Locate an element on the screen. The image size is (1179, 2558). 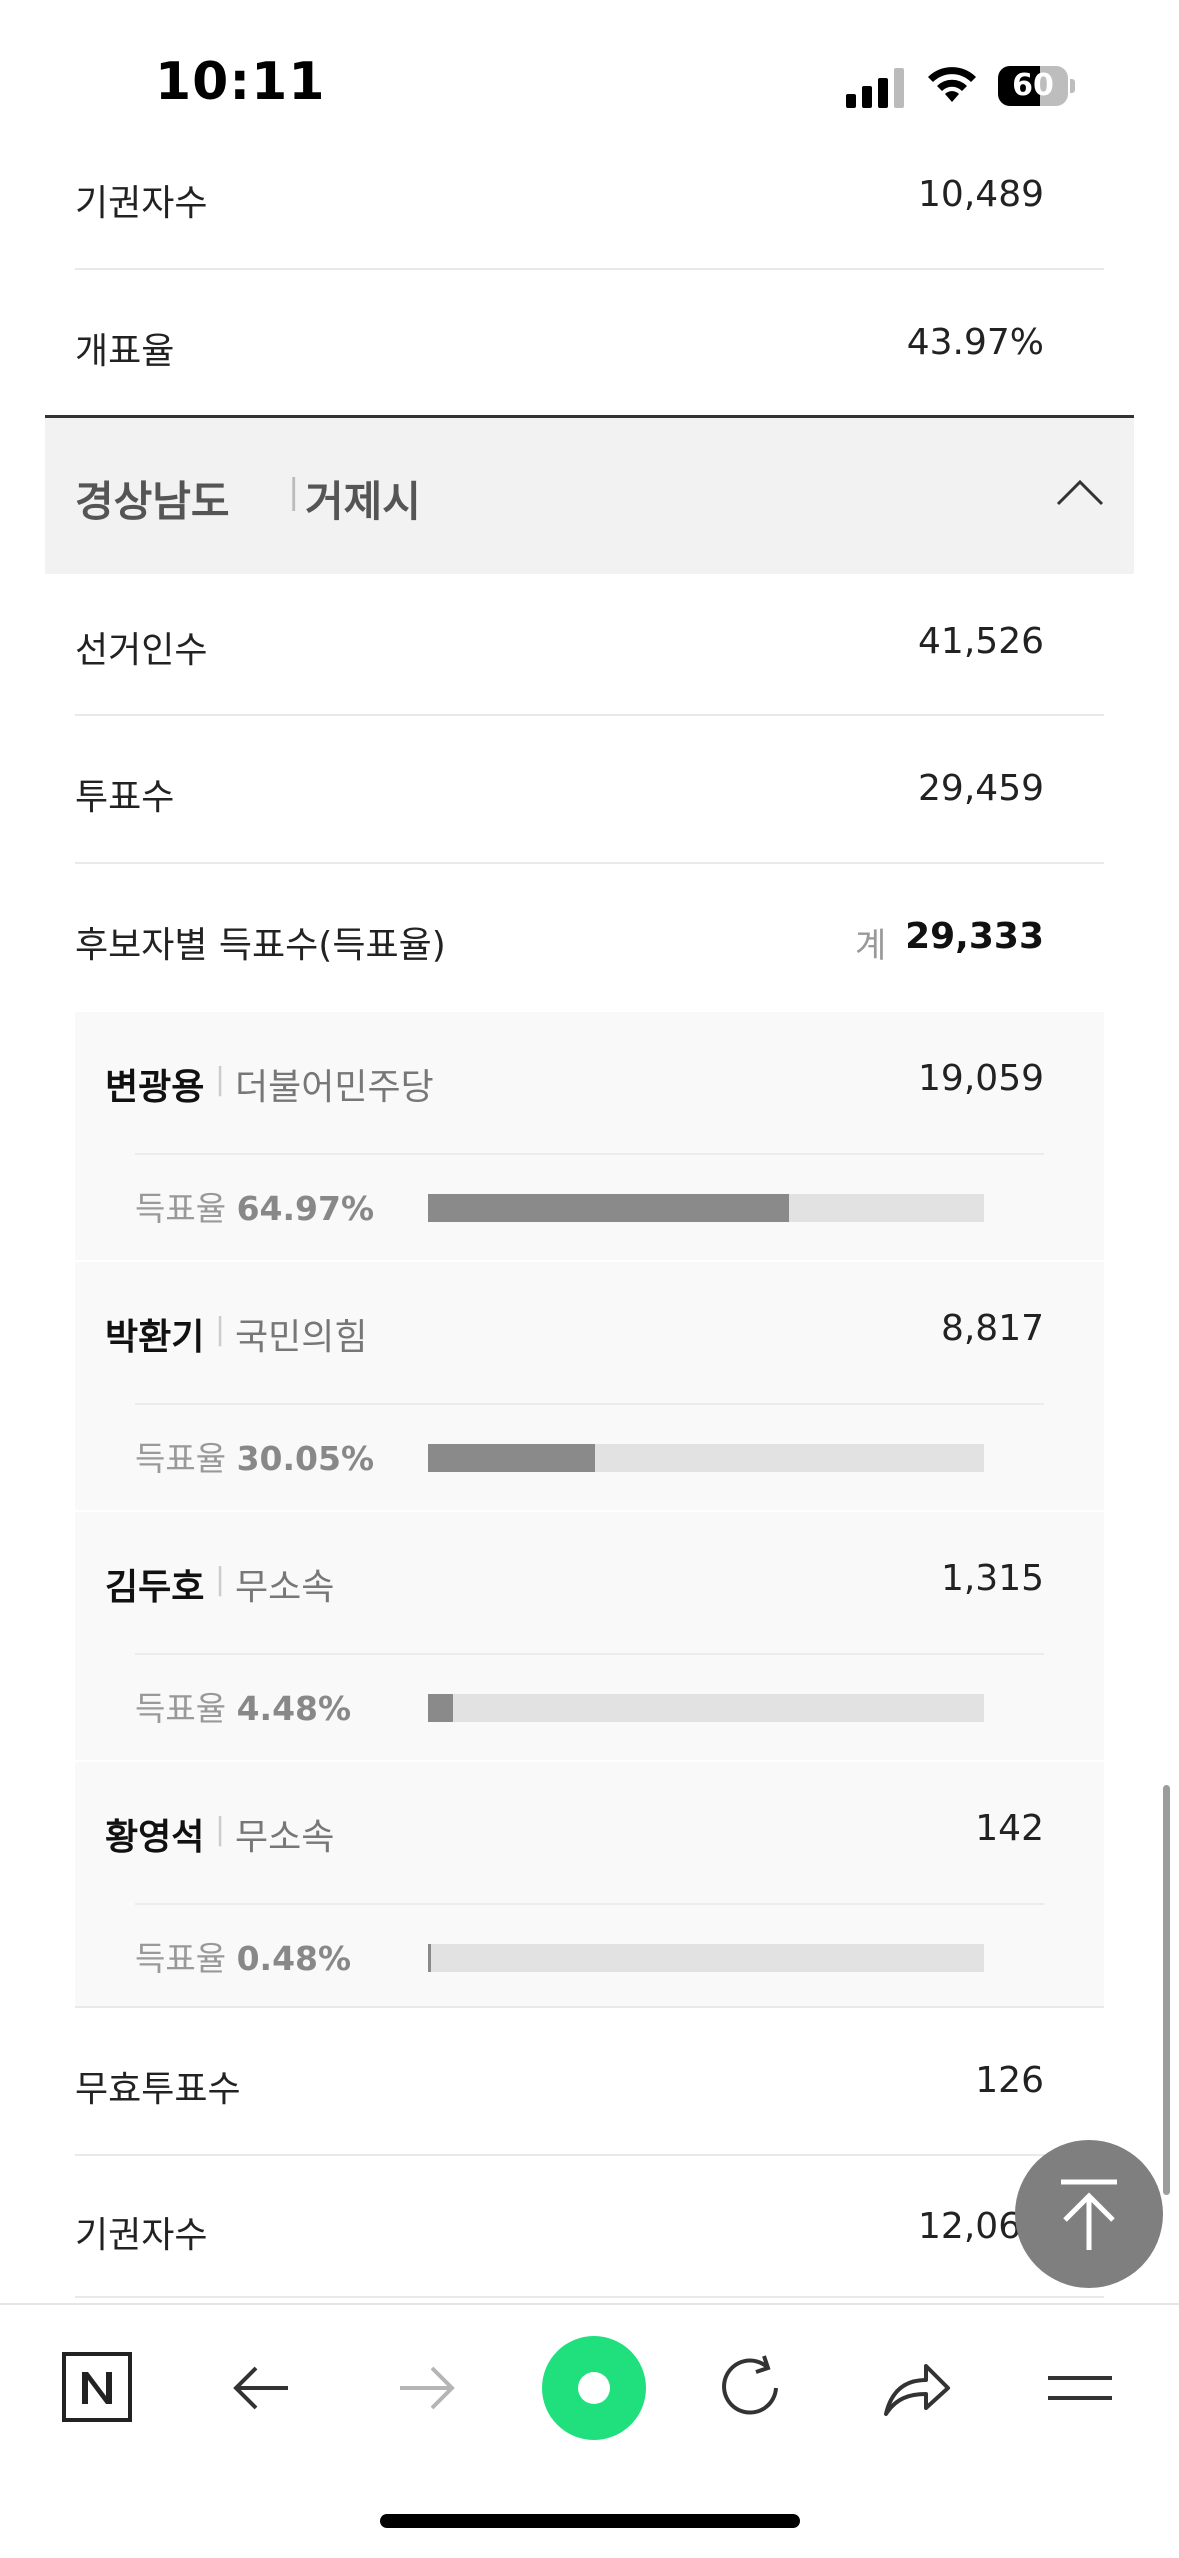
prev-abstain-value: 10,489 is located at coordinates (981, 194).